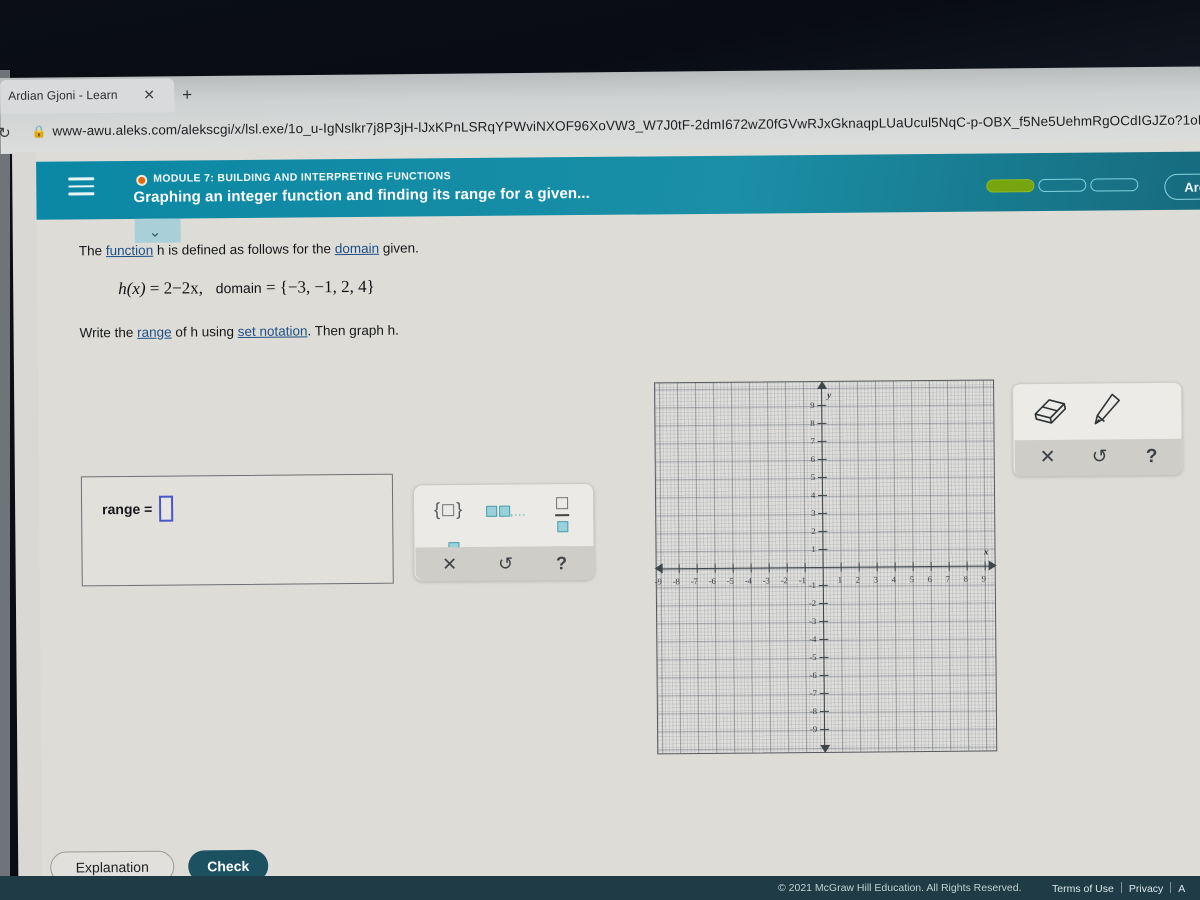 The width and height of the screenshot is (1200, 900). Describe the element at coordinates (802, 580) in the screenshot. I see `x-tick-label: -1` at that location.